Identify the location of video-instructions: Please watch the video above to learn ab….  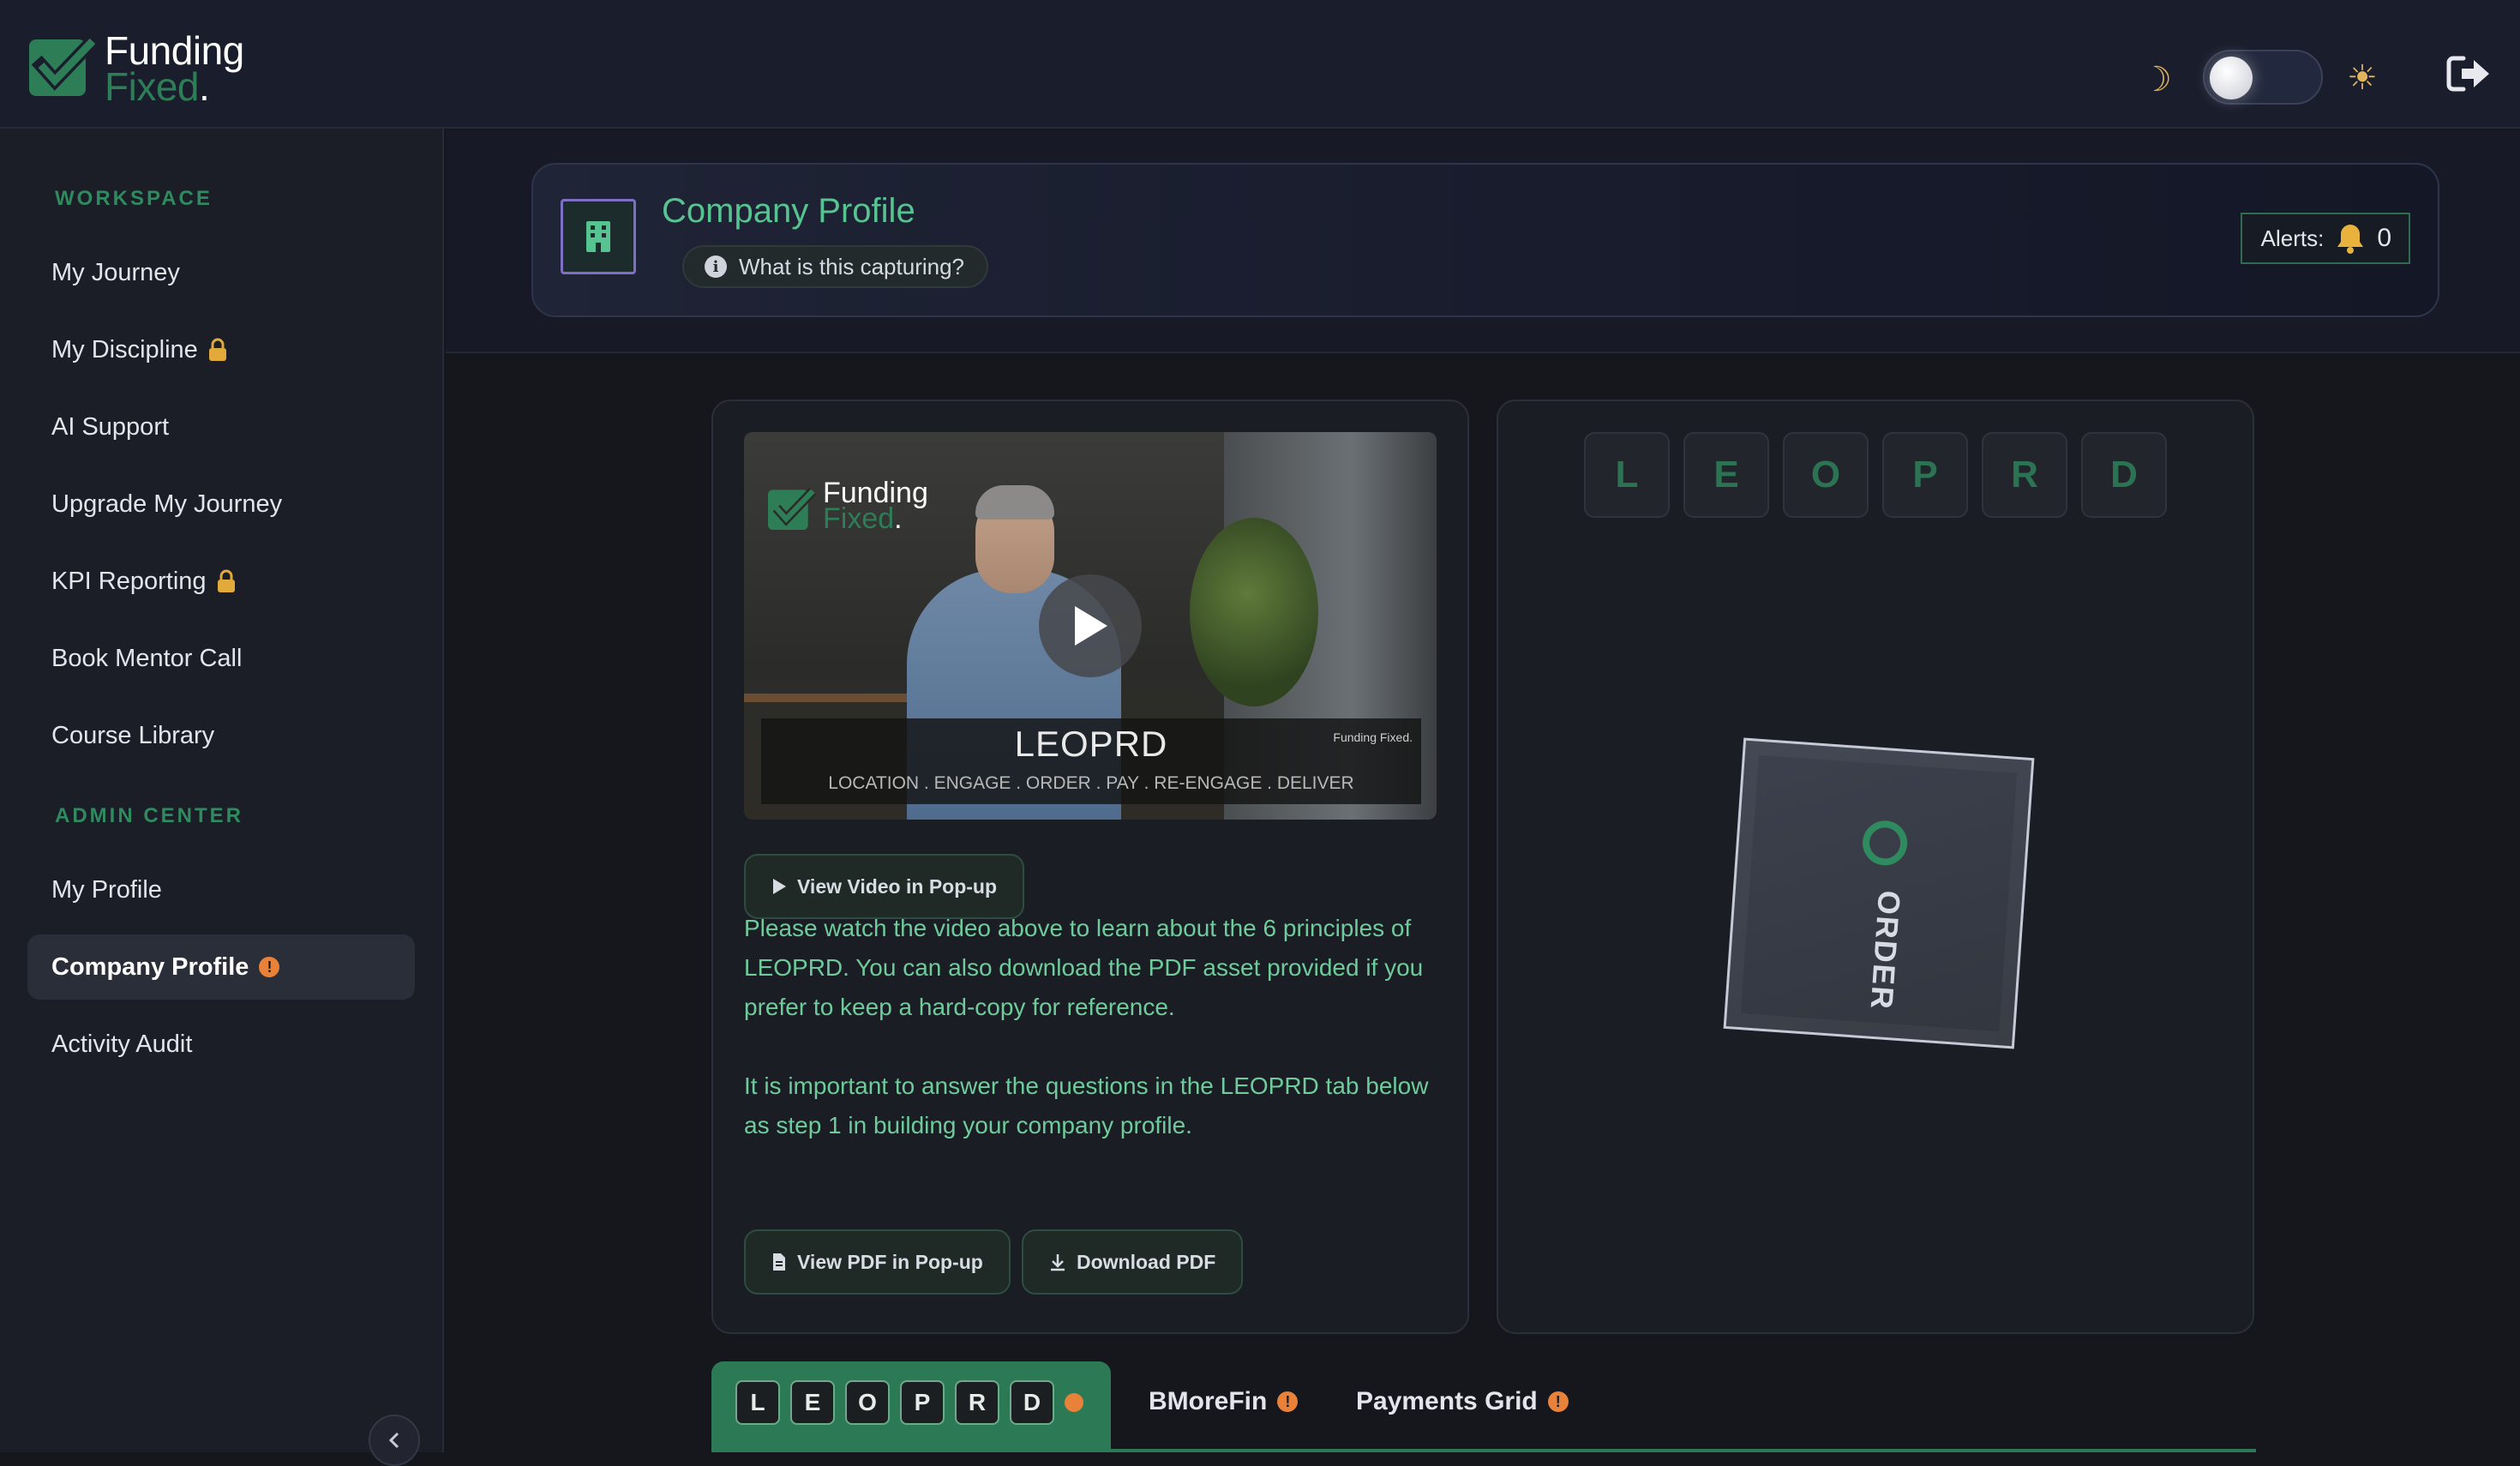
(1084, 967).